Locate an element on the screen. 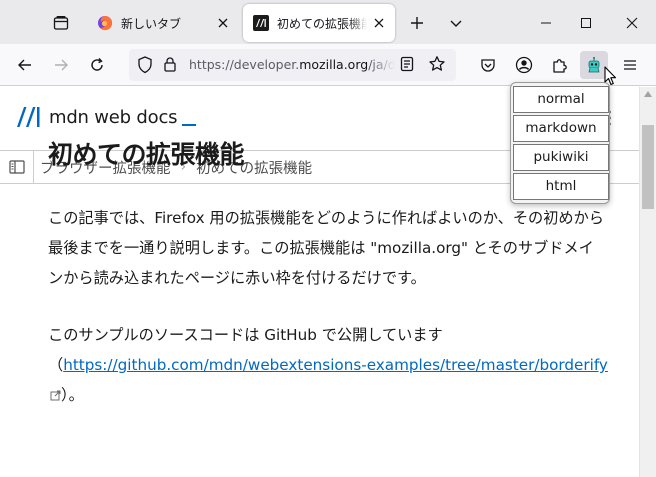 The width and height of the screenshot is (656, 477). mdn-icon is located at coordinates (261, 23).